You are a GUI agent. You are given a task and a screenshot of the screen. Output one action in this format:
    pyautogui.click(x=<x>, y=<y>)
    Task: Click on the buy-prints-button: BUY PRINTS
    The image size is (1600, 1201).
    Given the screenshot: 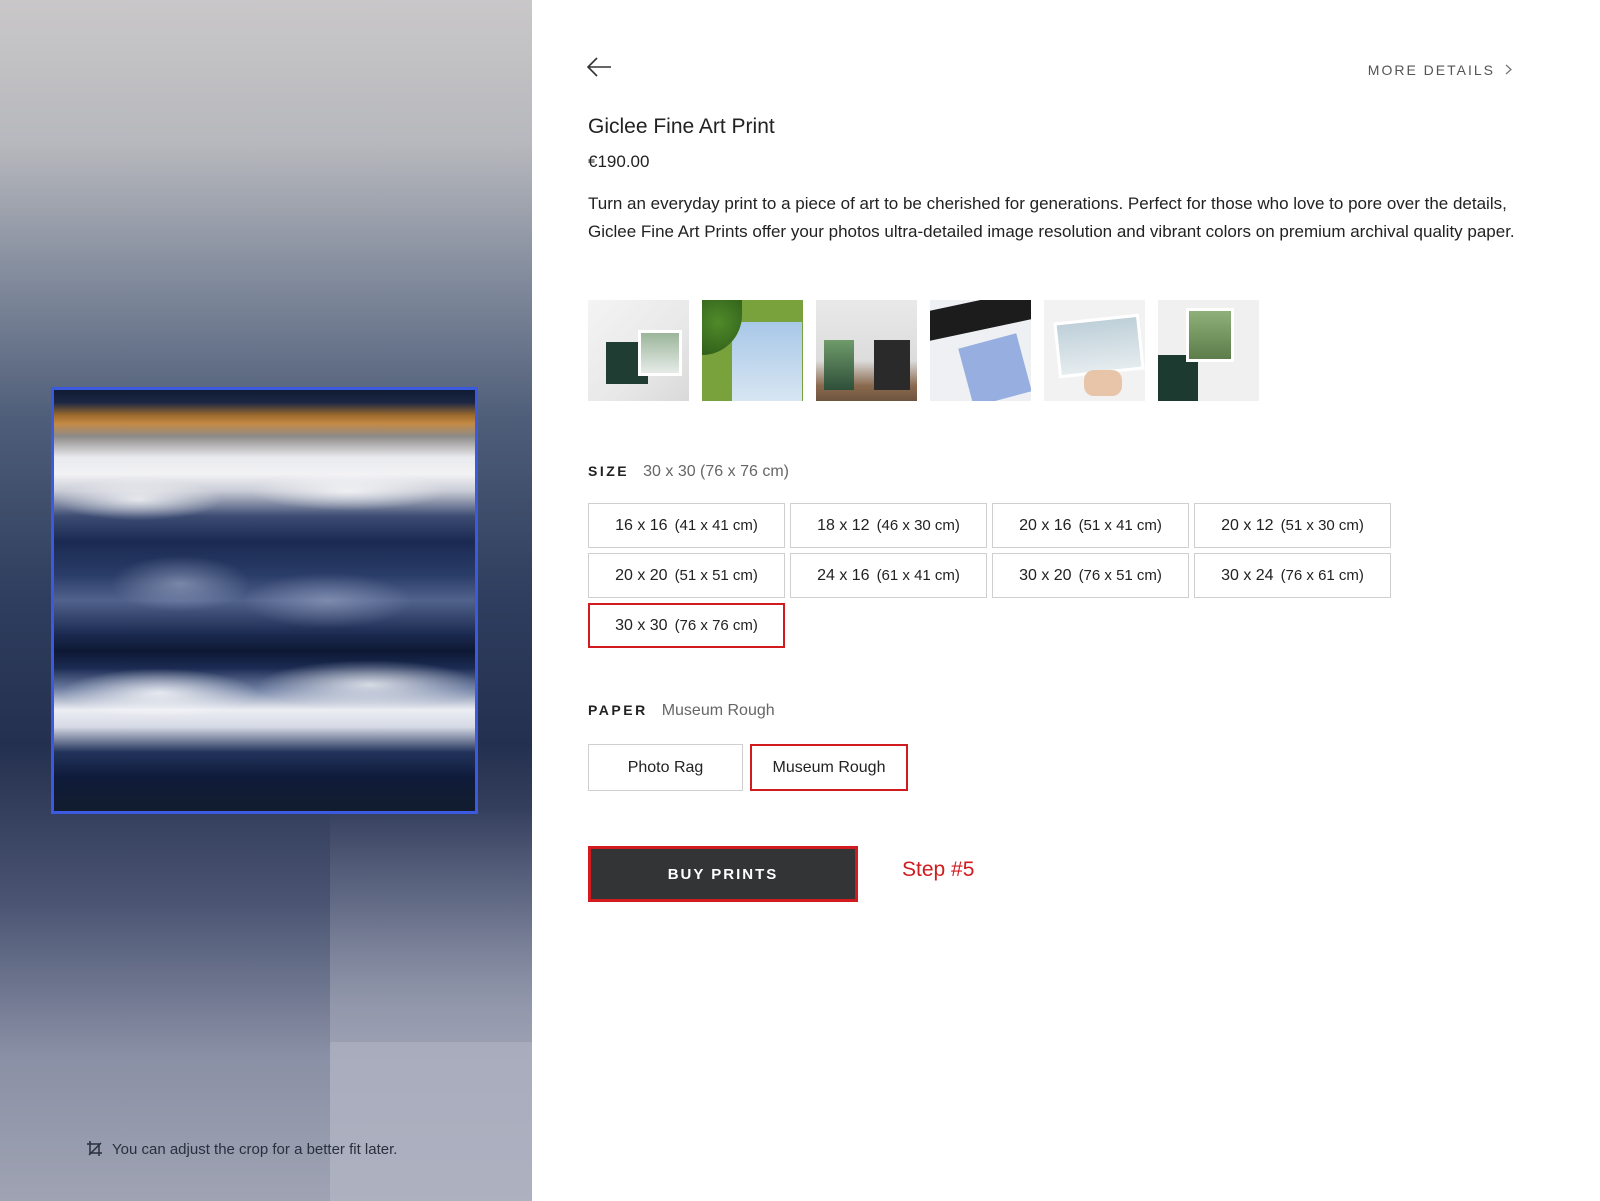 What is the action you would take?
    pyautogui.click(x=723, y=874)
    